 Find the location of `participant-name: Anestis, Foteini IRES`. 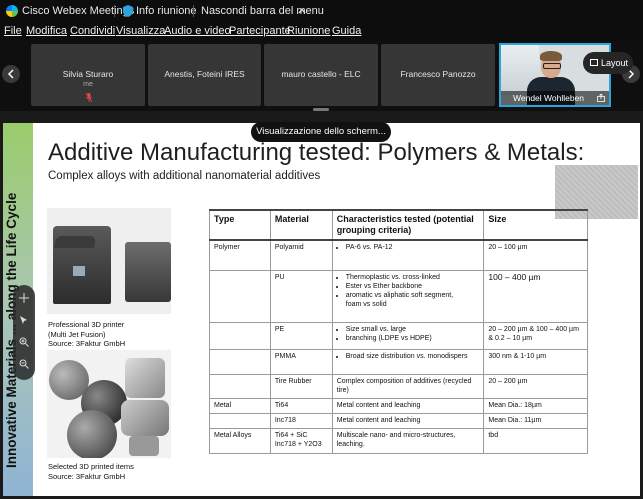

participant-name: Anestis, Foteini IRES is located at coordinates (204, 74).